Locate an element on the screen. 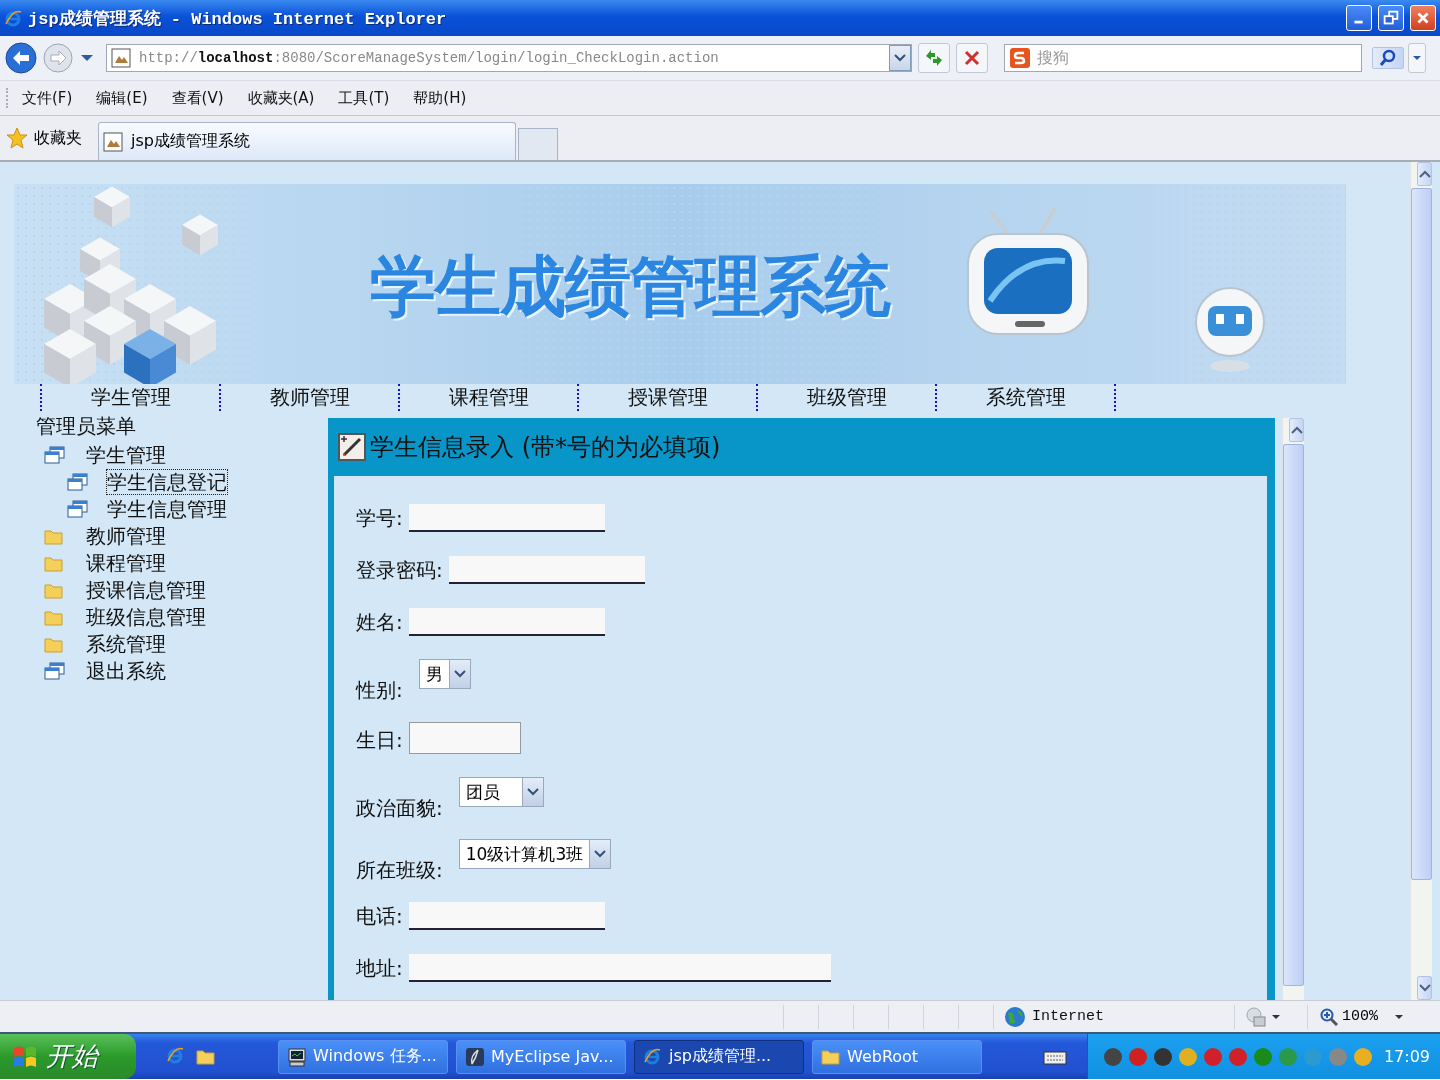  nav-link: 课程管理 is located at coordinates (488, 397).